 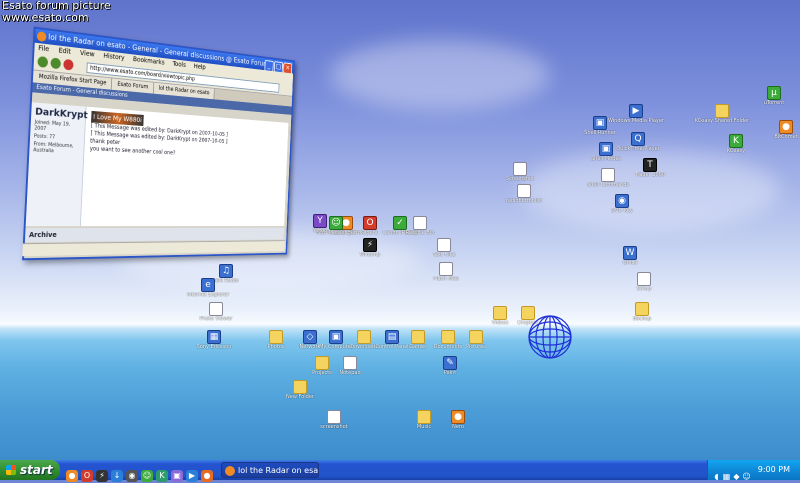 I want to click on back-button, so click(x=43, y=61).